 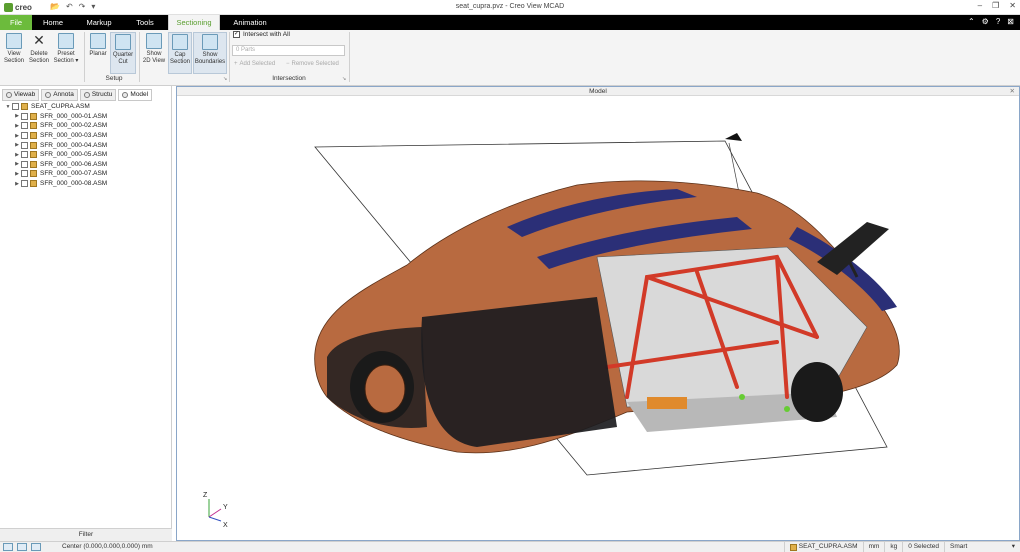 What do you see at coordinates (210, 53) in the screenshot?
I see `show-boundaries-button: Show Boundaries` at bounding box center [210, 53].